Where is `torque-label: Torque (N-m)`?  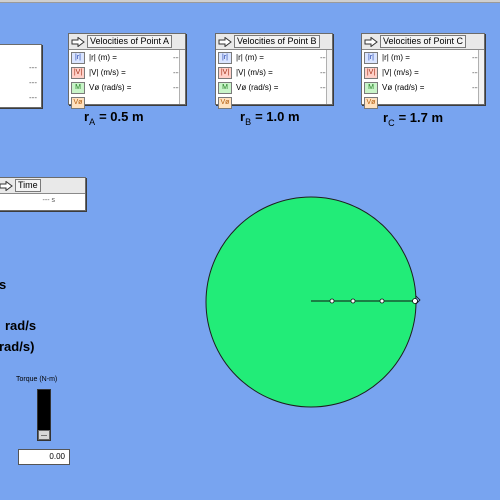 torque-label: Torque (N-m) is located at coordinates (37, 379).